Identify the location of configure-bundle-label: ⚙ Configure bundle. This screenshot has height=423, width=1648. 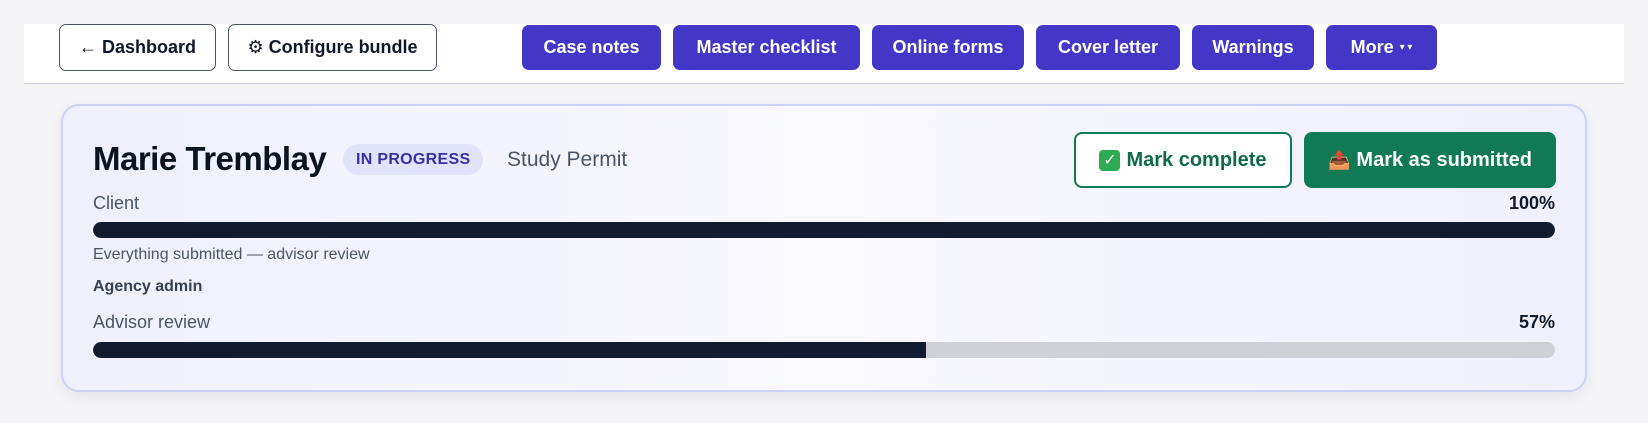
(332, 47).